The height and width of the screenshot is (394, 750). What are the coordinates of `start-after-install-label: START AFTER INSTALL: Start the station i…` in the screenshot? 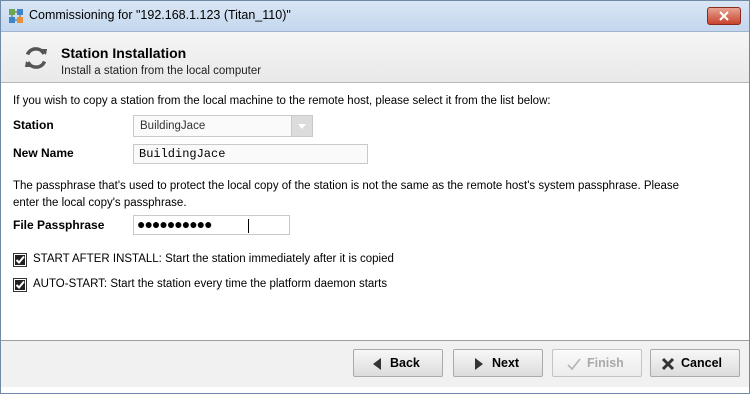 It's located at (213, 259).